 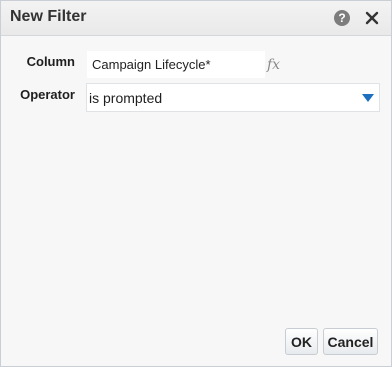 I want to click on operator-select: is prompted, so click(x=233, y=97).